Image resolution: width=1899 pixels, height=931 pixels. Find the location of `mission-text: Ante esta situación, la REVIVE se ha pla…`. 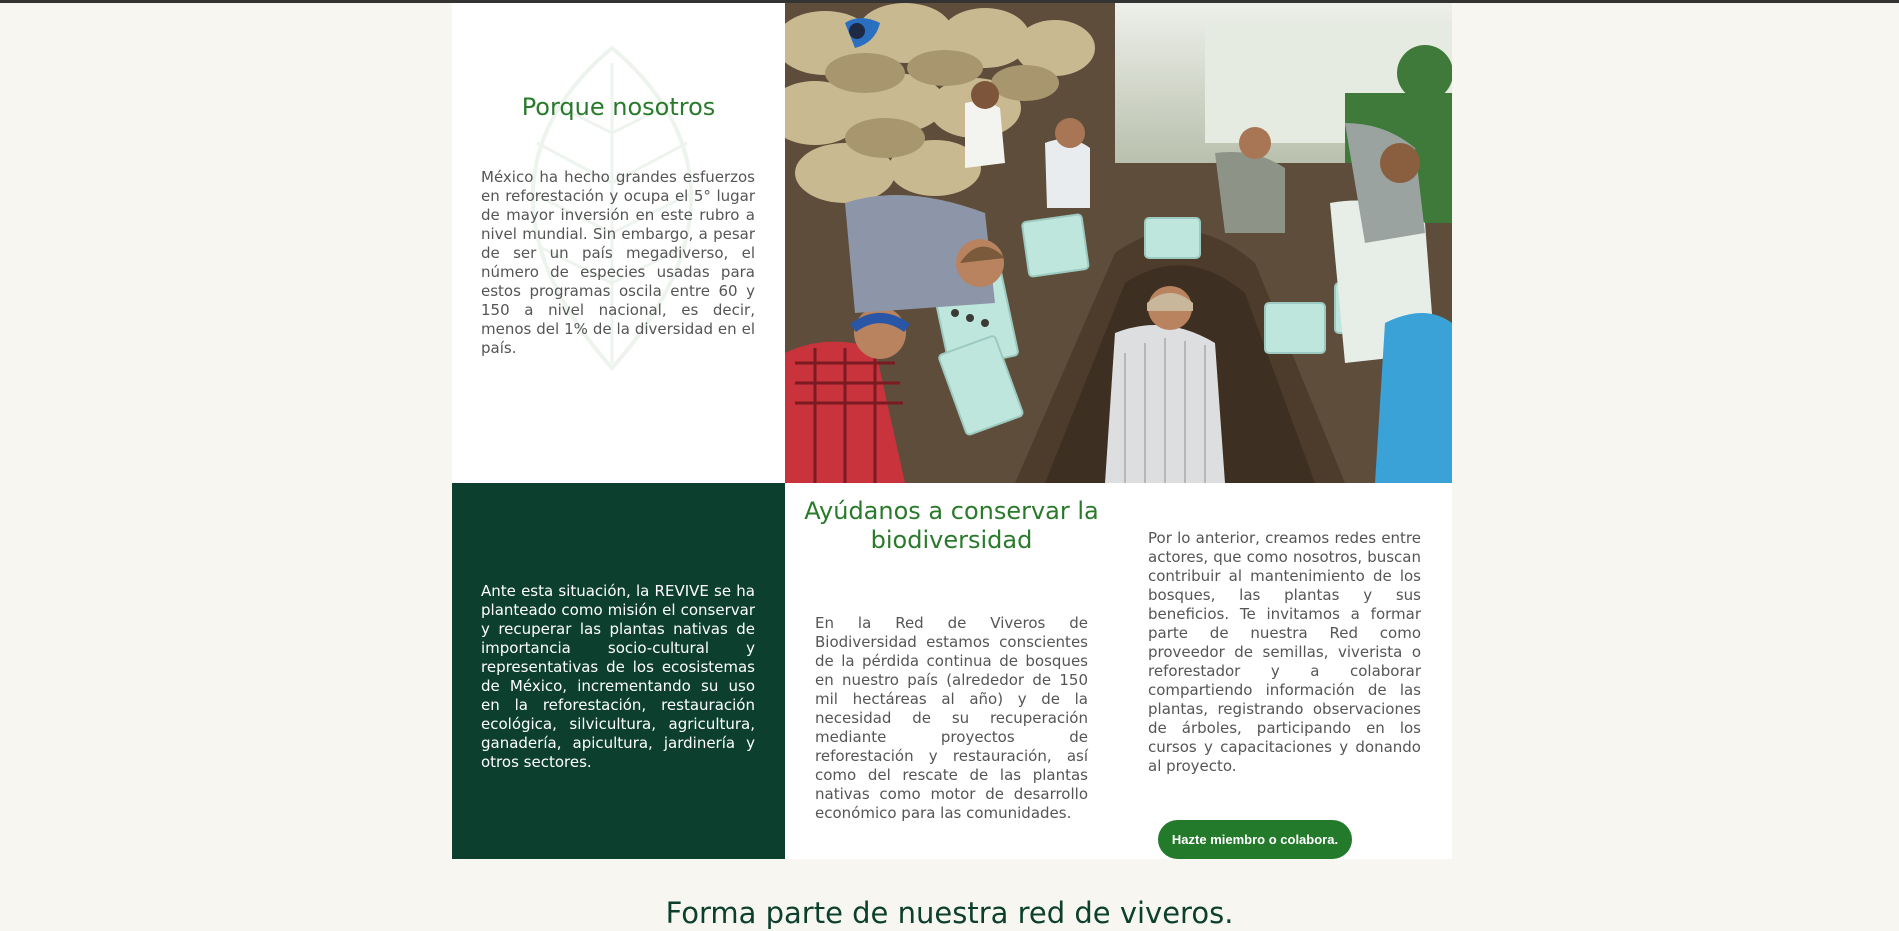

mission-text: Ante esta situación, la REVIVE se ha pla… is located at coordinates (618, 676).